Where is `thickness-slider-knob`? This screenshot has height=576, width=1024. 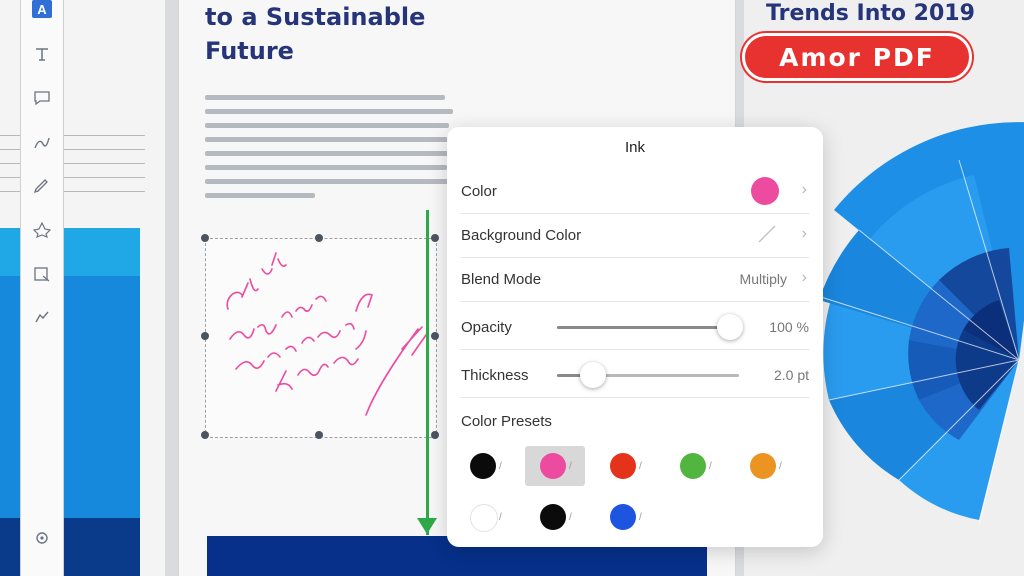 thickness-slider-knob is located at coordinates (593, 375).